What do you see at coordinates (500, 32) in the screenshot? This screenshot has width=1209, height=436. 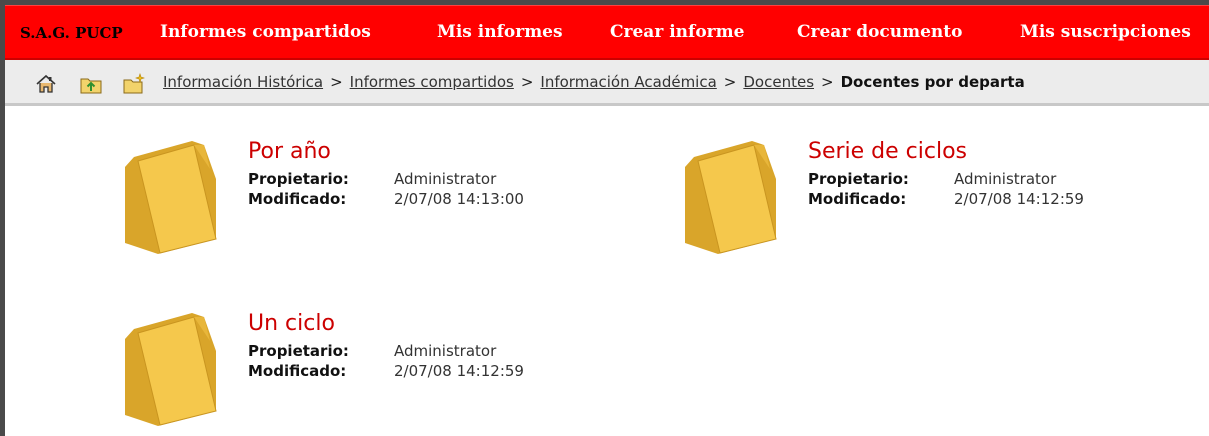 I see `nav-mis-informes: Mis informes` at bounding box center [500, 32].